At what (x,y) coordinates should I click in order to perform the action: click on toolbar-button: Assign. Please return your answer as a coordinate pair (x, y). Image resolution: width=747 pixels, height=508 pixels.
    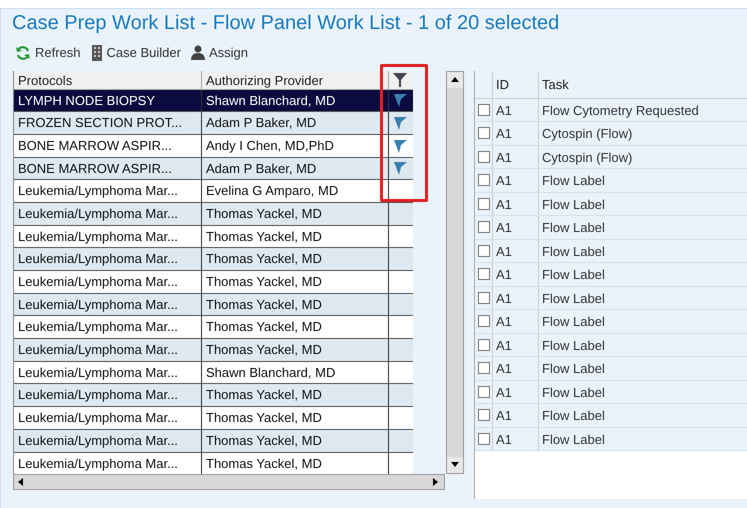
    Looking at the image, I should click on (219, 52).